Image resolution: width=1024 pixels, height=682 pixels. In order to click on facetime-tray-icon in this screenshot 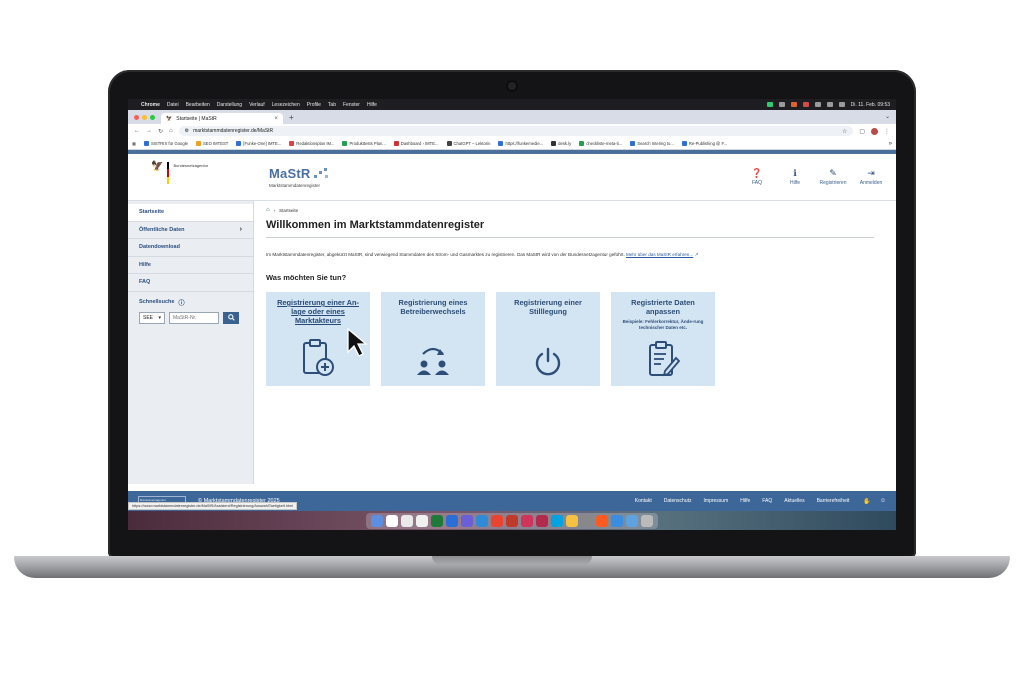, I will do `click(769, 104)`.